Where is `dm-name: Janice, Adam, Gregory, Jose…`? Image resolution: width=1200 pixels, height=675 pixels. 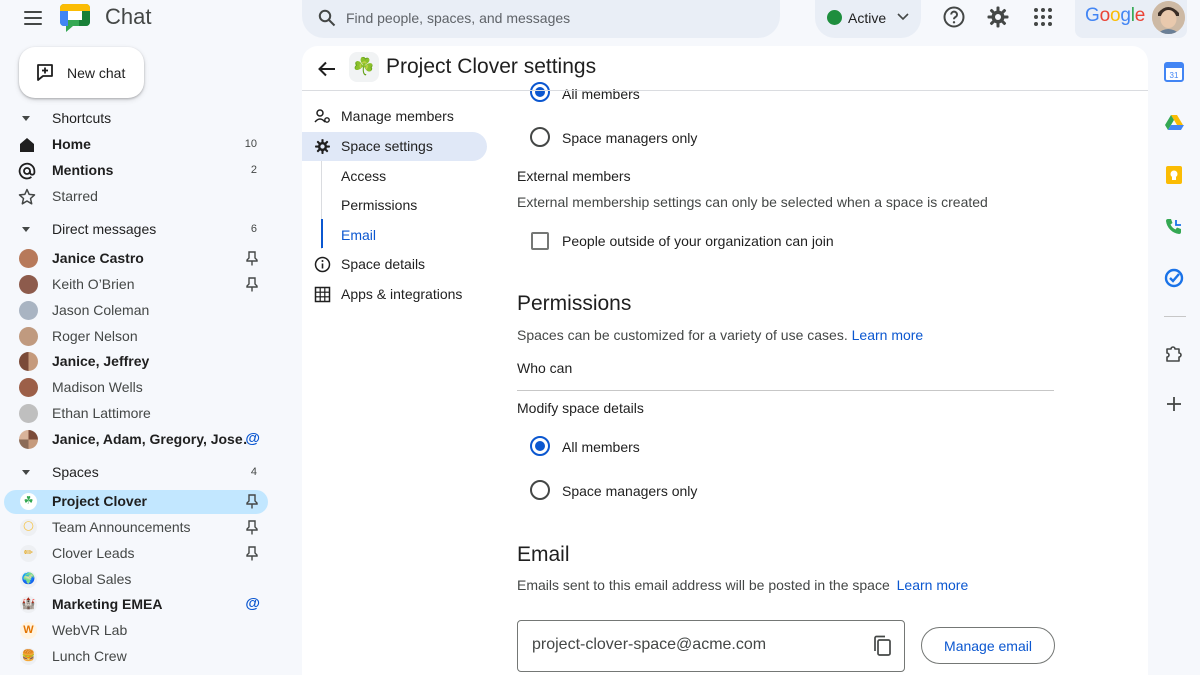
dm-name: Janice, Adam, Gregory, Jose… is located at coordinates (149, 439).